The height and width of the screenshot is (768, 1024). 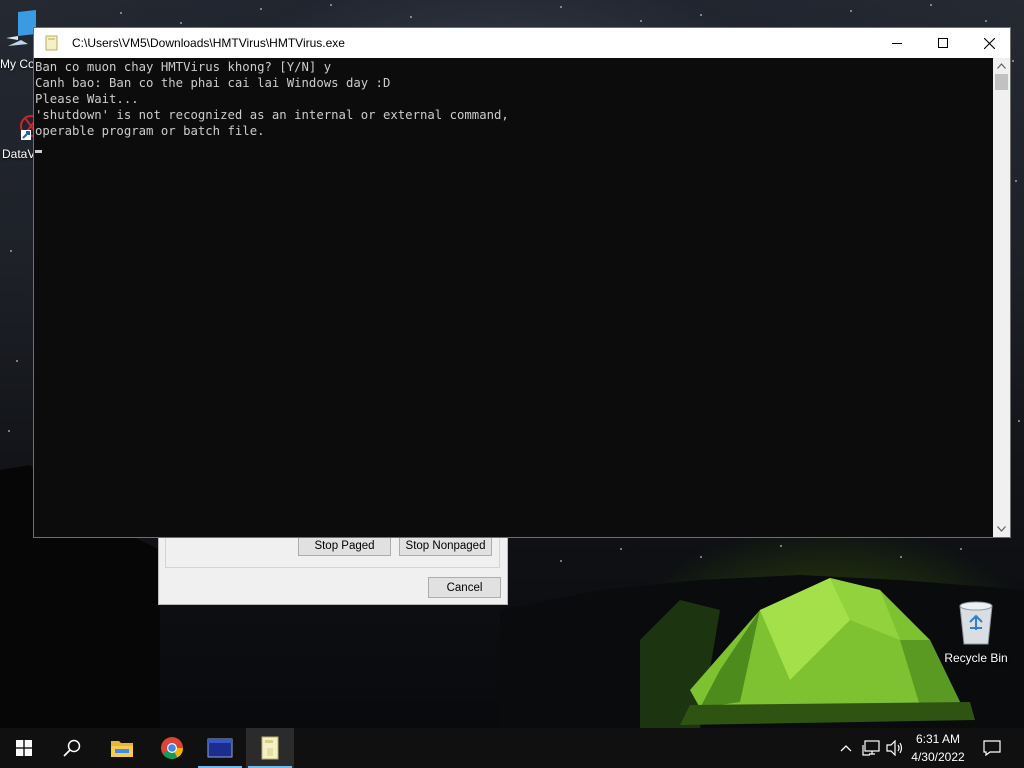 I want to click on close-icon, so click(x=989, y=43).